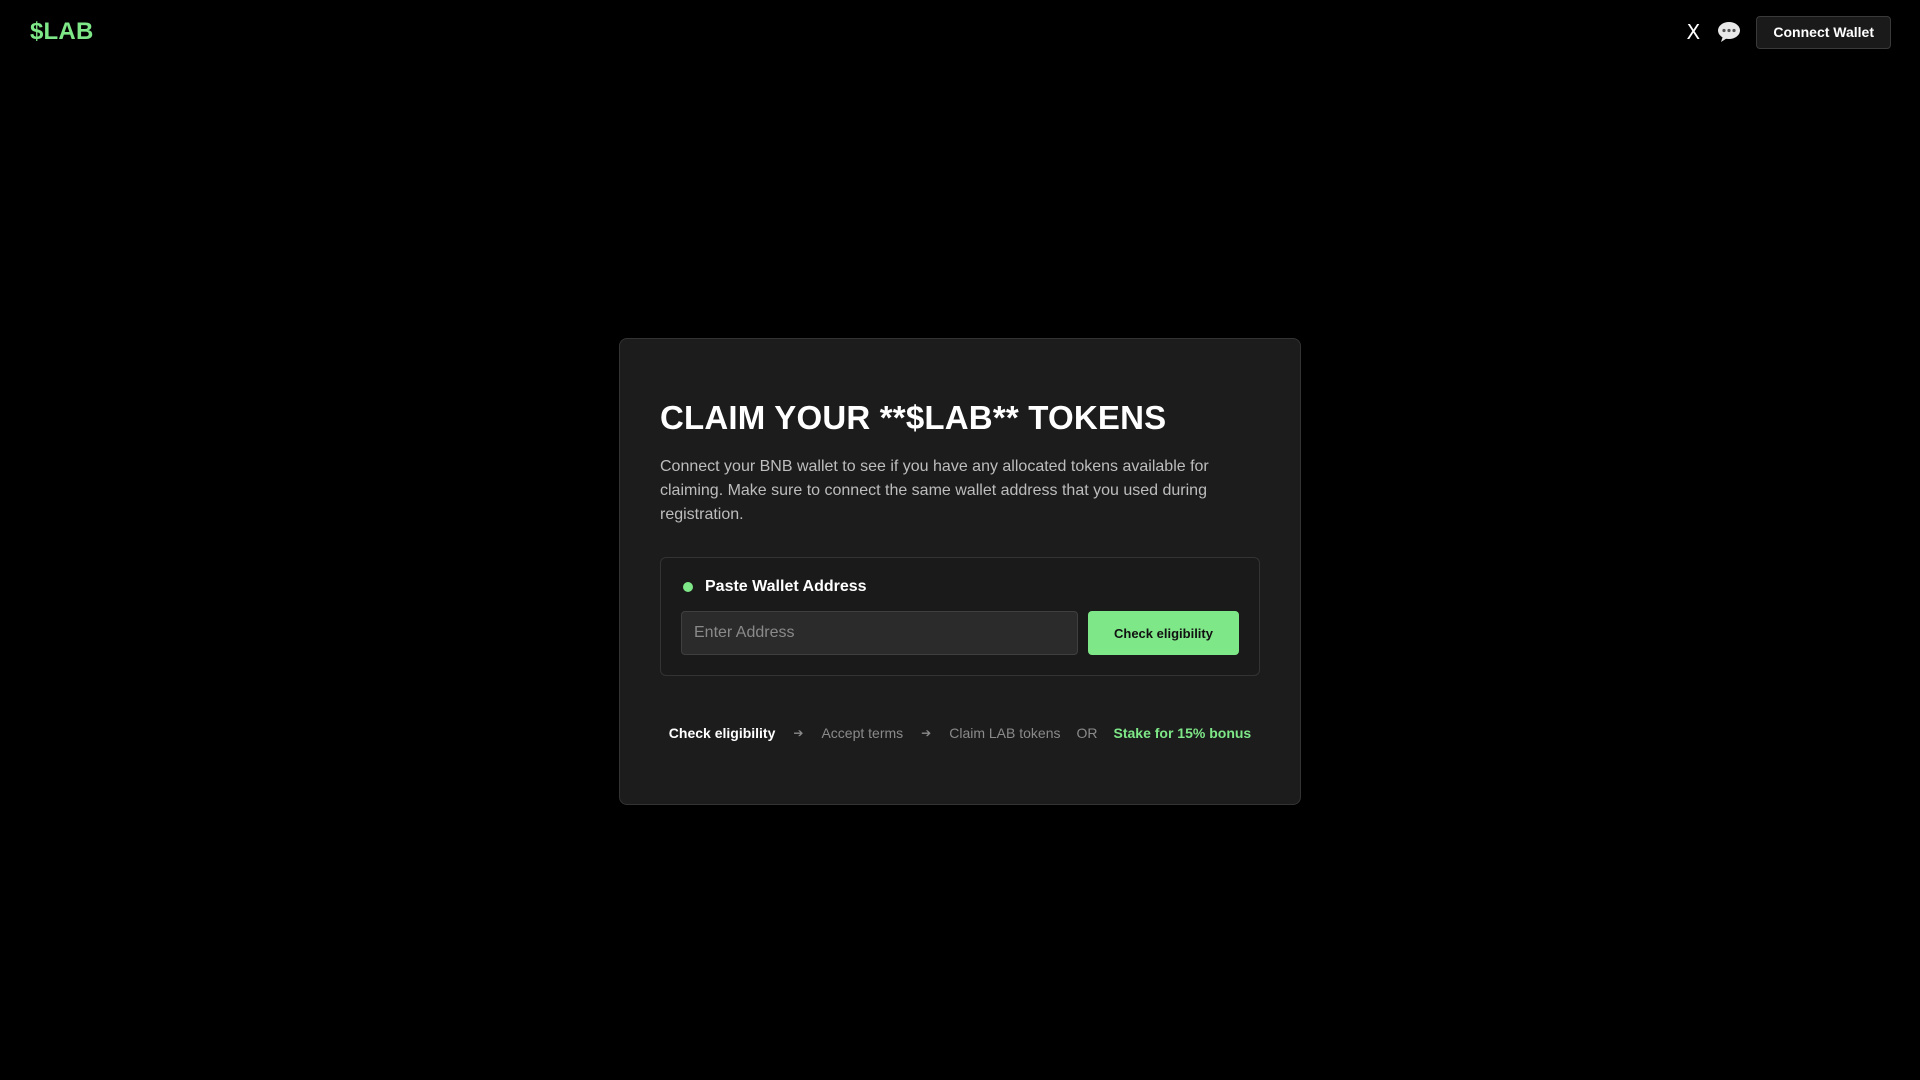  What do you see at coordinates (61, 32) in the screenshot?
I see `logo: $LAB` at bounding box center [61, 32].